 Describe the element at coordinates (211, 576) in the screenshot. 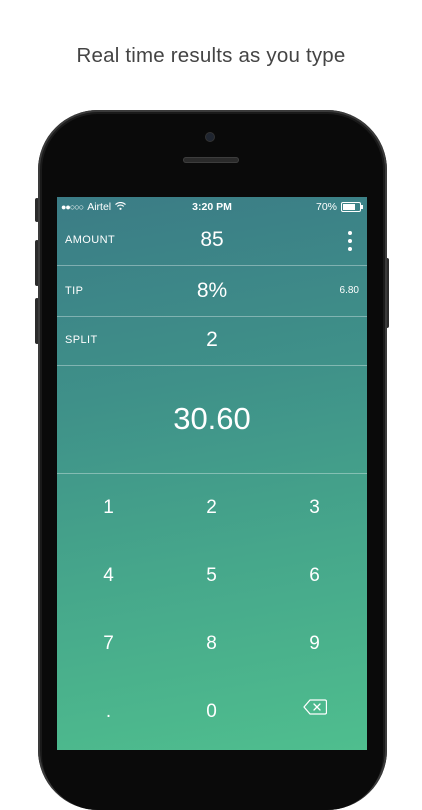

I see `key-5: 5` at that location.